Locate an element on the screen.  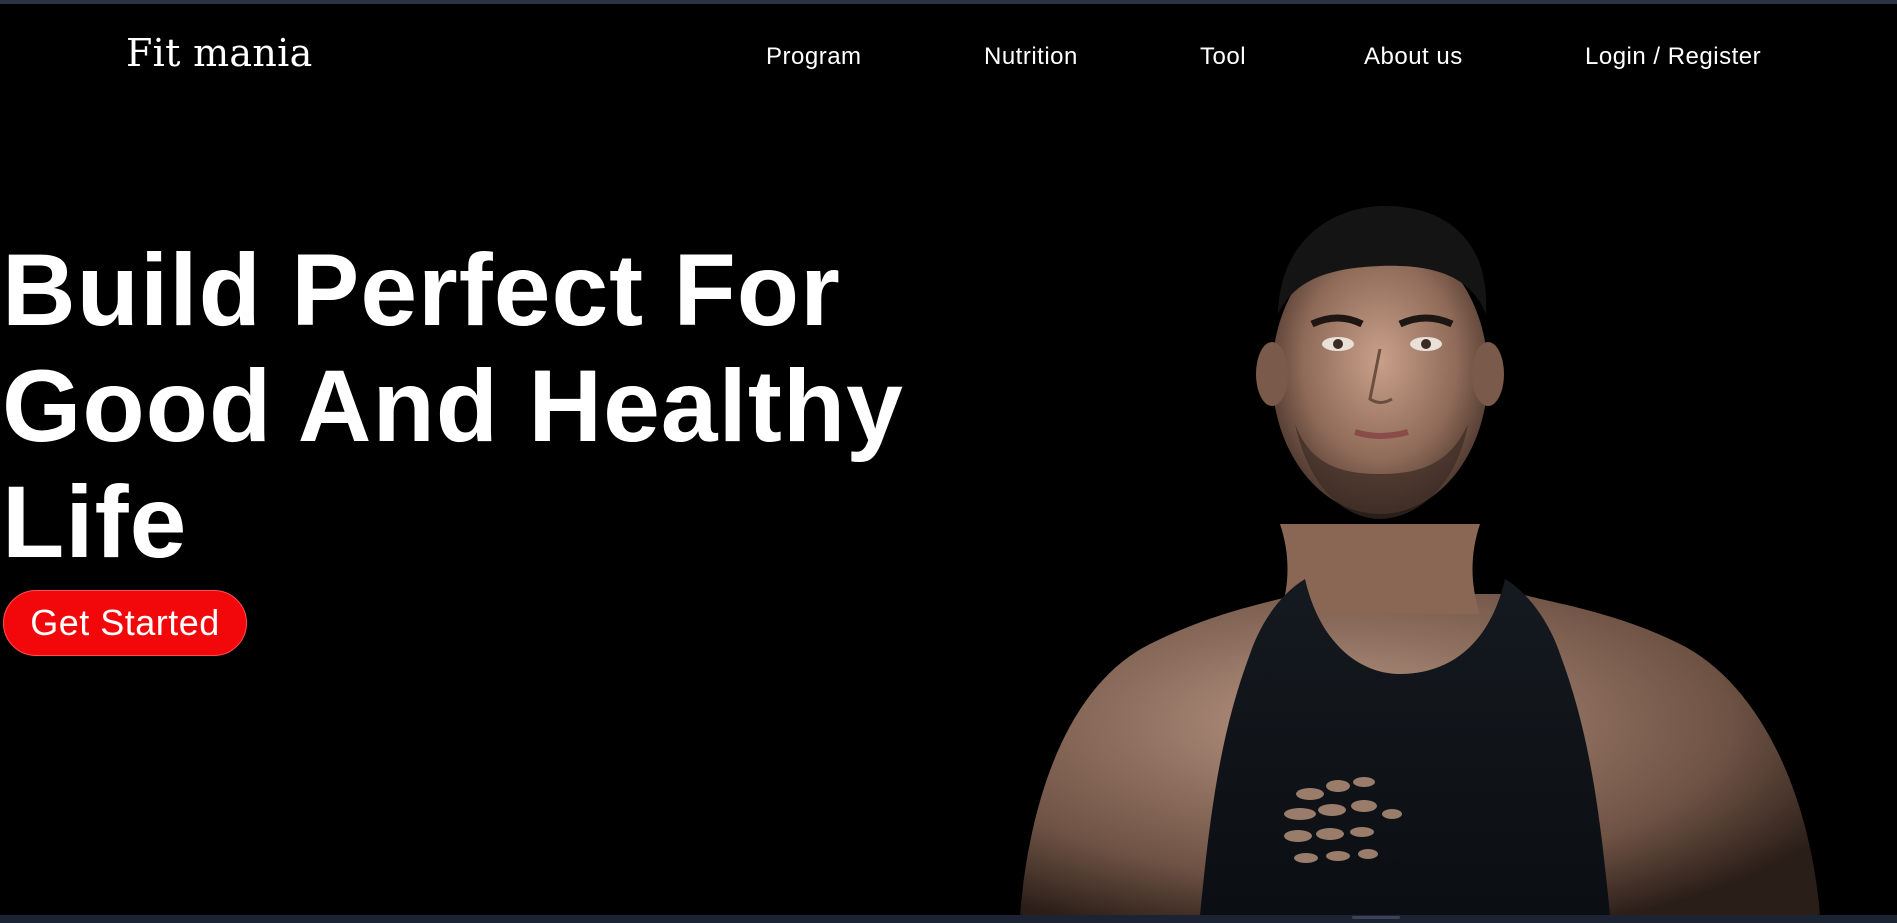
hero-headline-line: Life is located at coordinates (95, 522).